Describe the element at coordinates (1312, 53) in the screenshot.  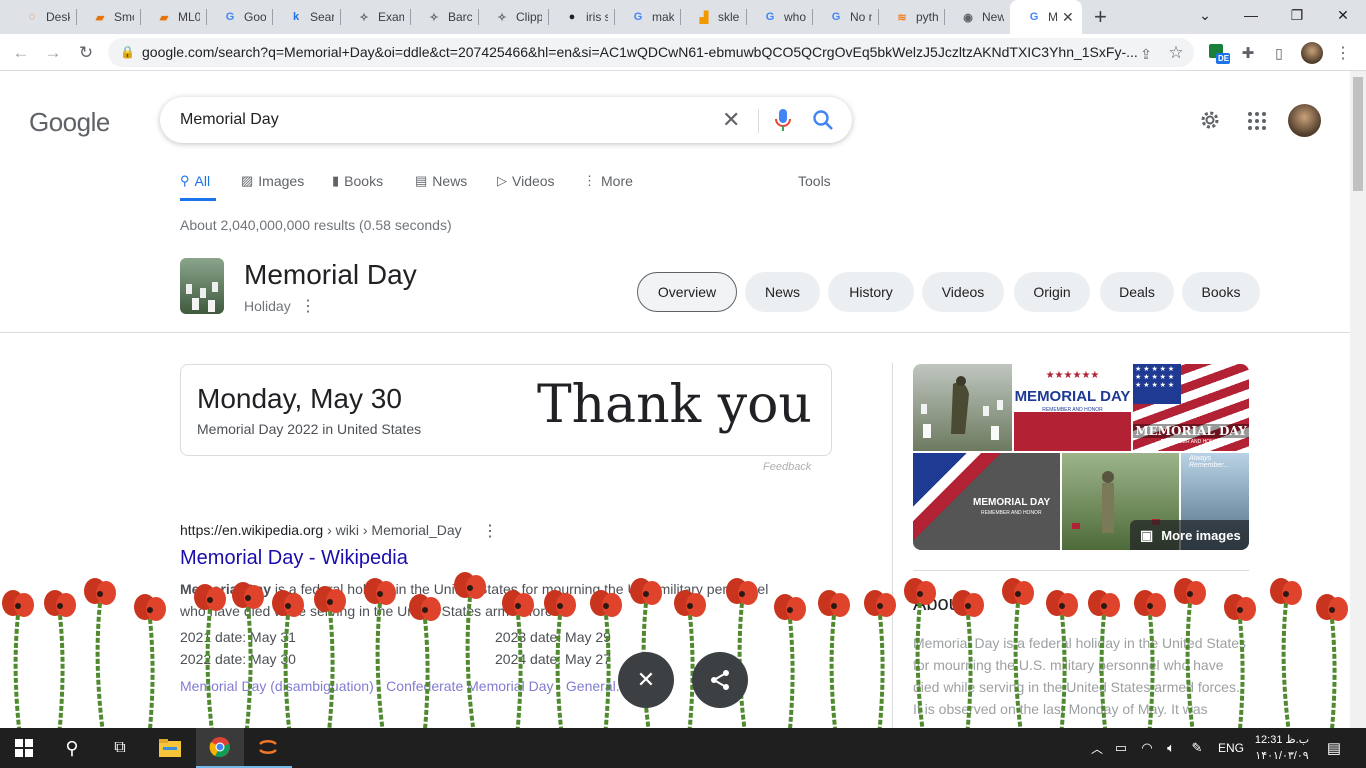
I see `profile-avatar` at that location.